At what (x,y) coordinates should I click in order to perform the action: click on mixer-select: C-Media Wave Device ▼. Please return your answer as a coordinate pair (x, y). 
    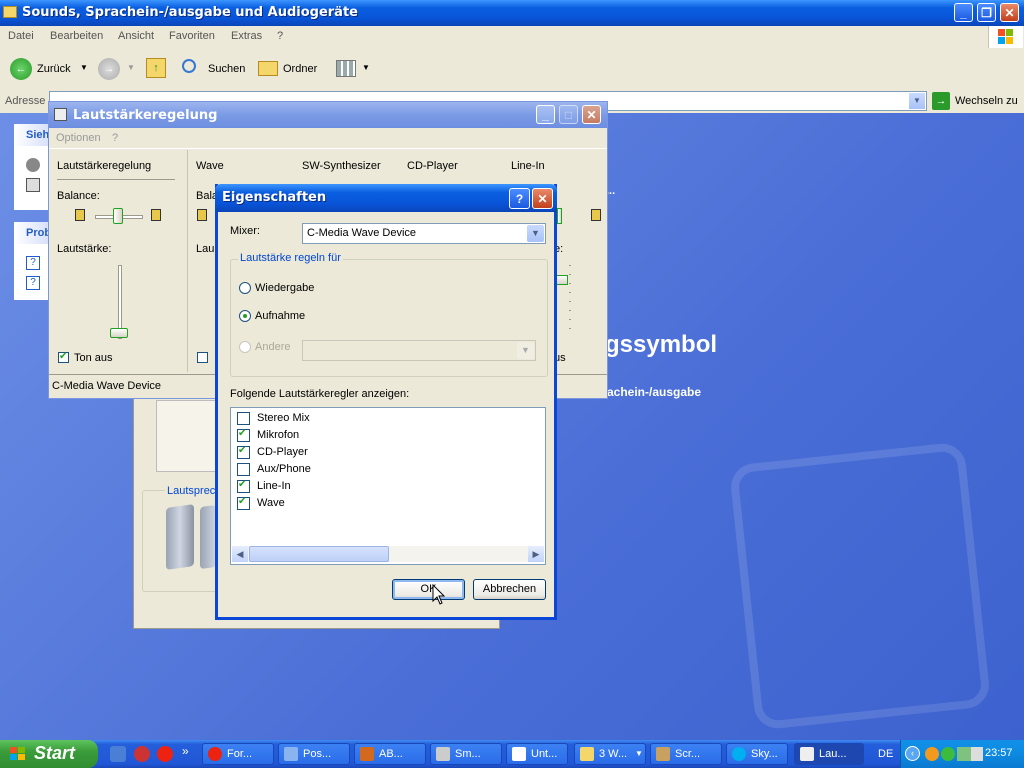
    Looking at the image, I should click on (424, 233).